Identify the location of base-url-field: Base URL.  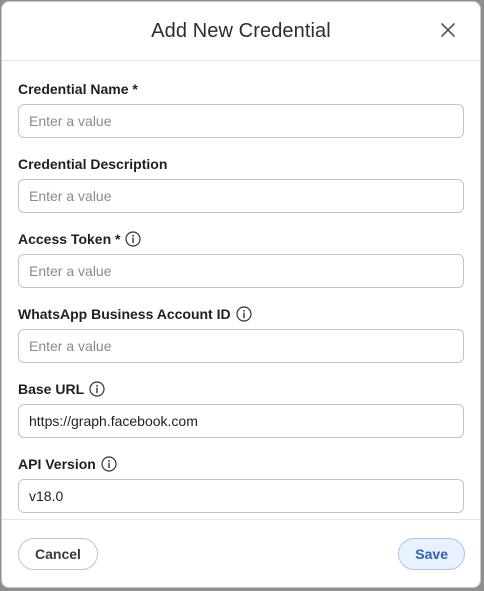
(241, 408).